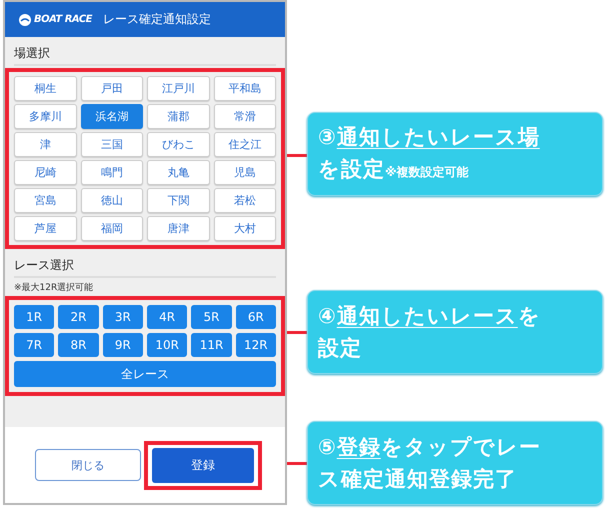  What do you see at coordinates (178, 200) in the screenshot?
I see `venue-button: 下関` at bounding box center [178, 200].